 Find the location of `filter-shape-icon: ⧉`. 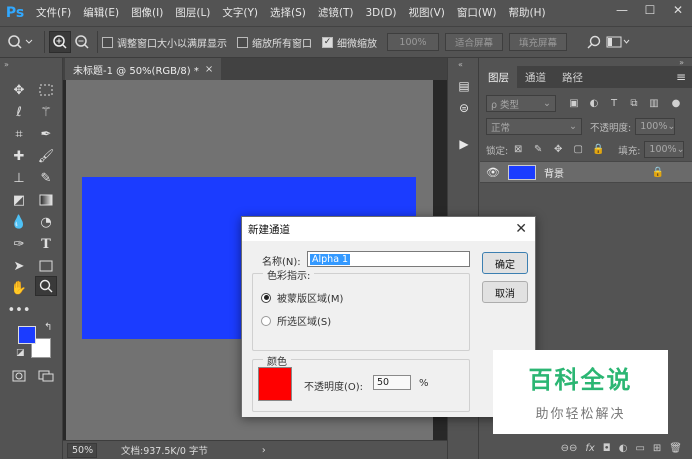

filter-shape-icon: ⧉ is located at coordinates (634, 104).